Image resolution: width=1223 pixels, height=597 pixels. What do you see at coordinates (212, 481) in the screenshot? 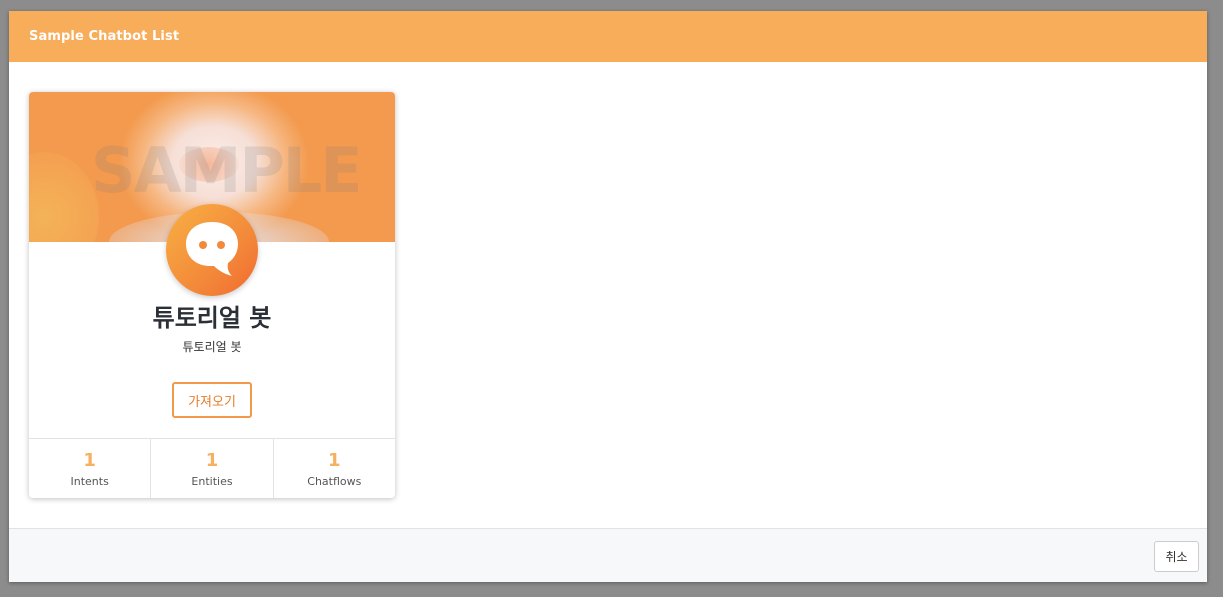
I see `stat-label: Entities` at bounding box center [212, 481].